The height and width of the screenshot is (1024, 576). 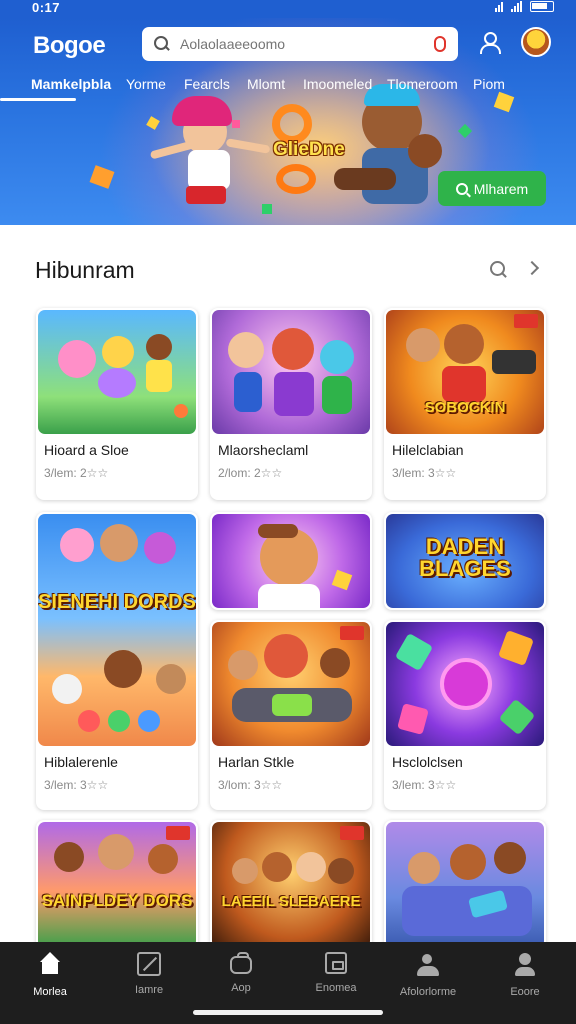 What do you see at coordinates (76, 473) in the screenshot?
I see `card-meta: 3/lem: 2☆☆` at bounding box center [76, 473].